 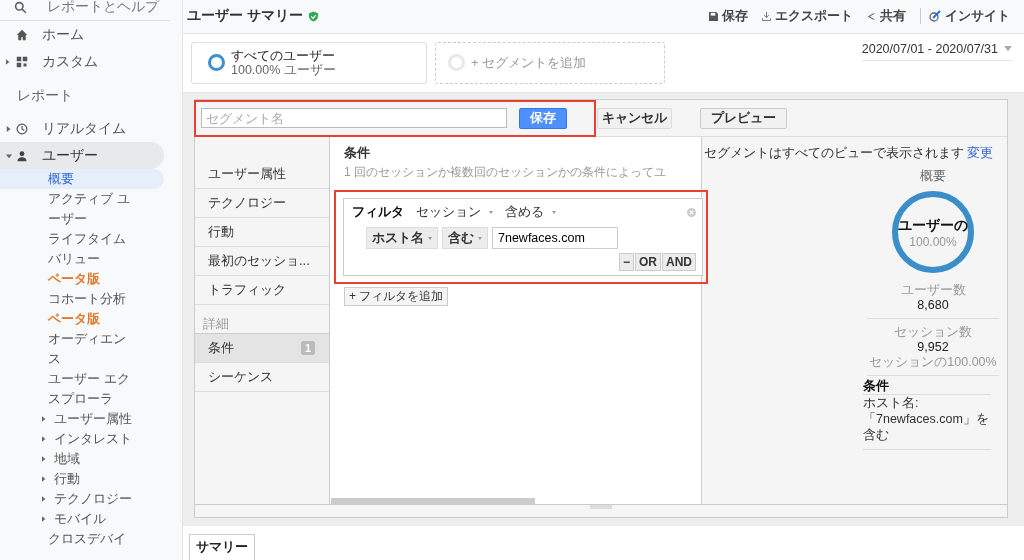 I want to click on filter-label: フィルタ, so click(x=378, y=212).